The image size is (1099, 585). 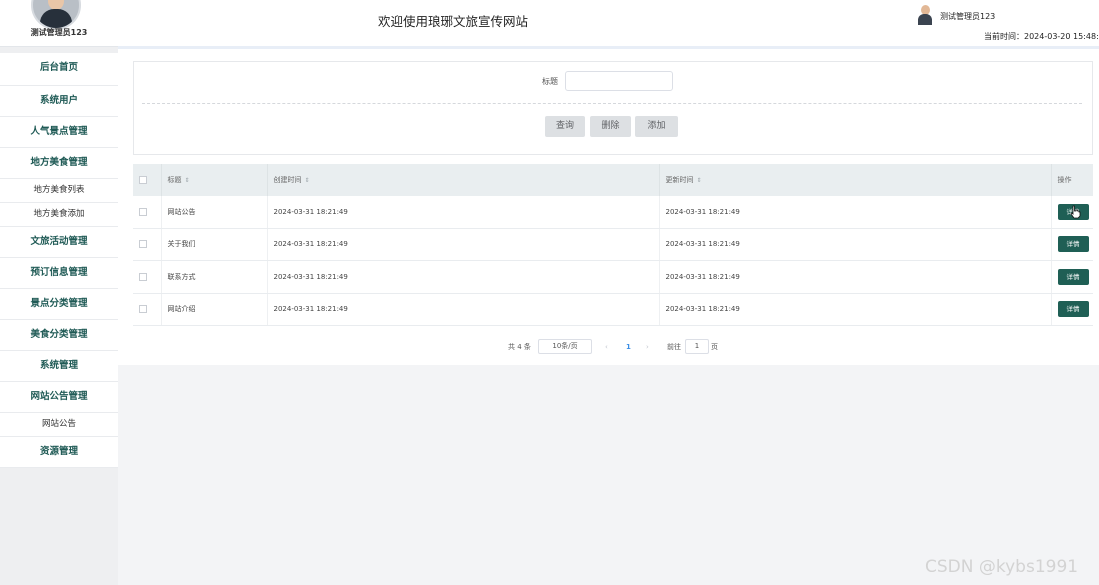 I want to click on sidebar-subitem-food-list: 地方美食列表, so click(x=59, y=191).